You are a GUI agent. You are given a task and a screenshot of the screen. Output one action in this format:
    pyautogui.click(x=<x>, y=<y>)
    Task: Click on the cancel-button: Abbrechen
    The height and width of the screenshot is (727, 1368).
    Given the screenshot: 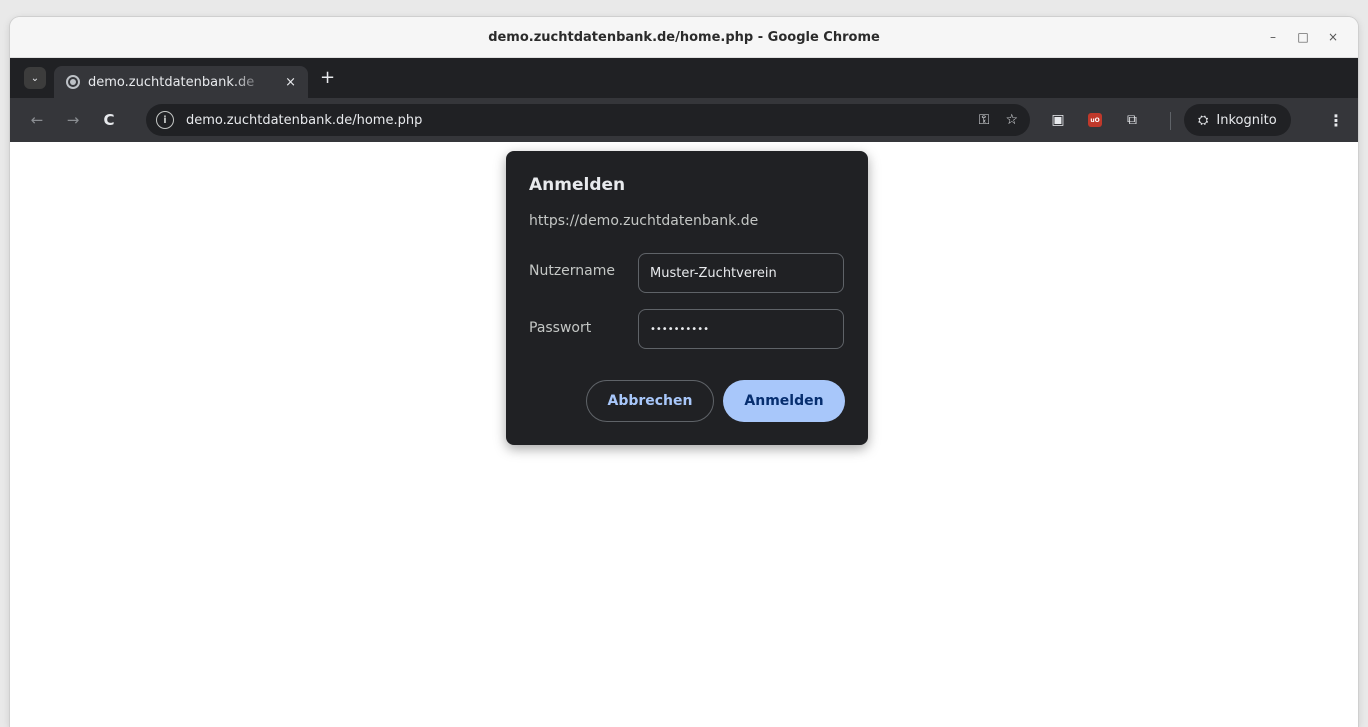 What is the action you would take?
    pyautogui.click(x=650, y=401)
    